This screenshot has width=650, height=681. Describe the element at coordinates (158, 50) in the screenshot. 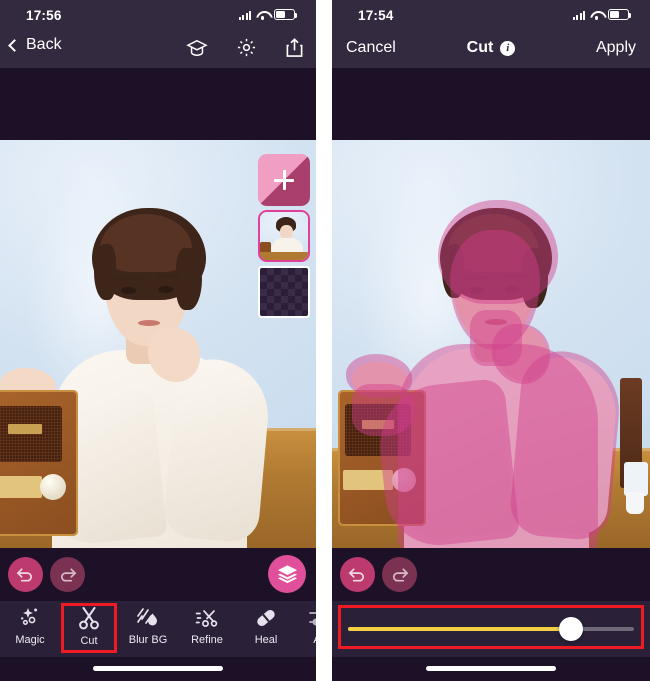

I see `left-nav-bar: Back` at that location.